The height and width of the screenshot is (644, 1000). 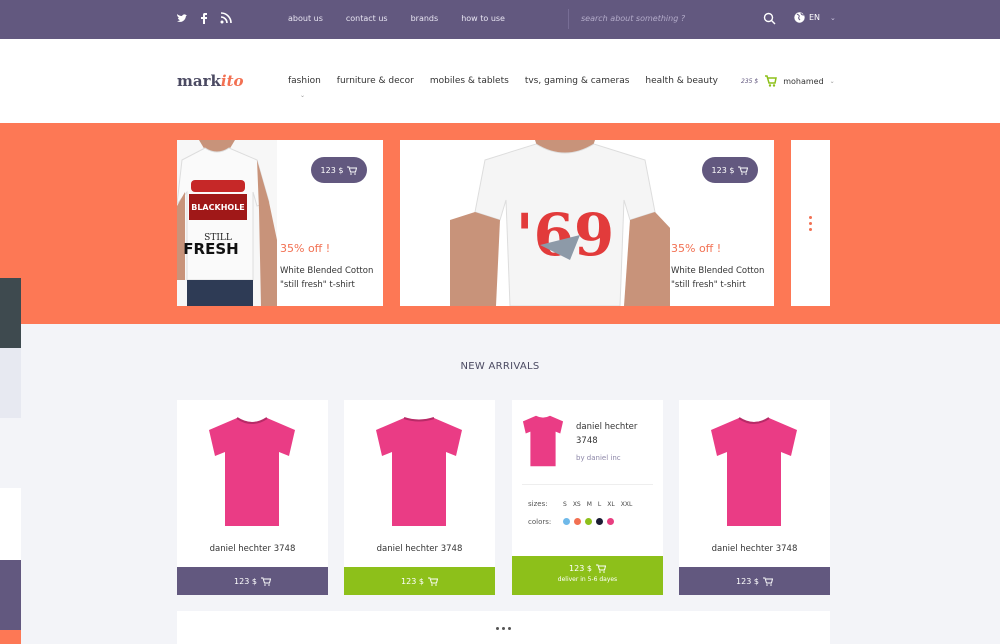 What do you see at coordinates (210, 249) in the screenshot?
I see `svg-text: FRESH` at bounding box center [210, 249].